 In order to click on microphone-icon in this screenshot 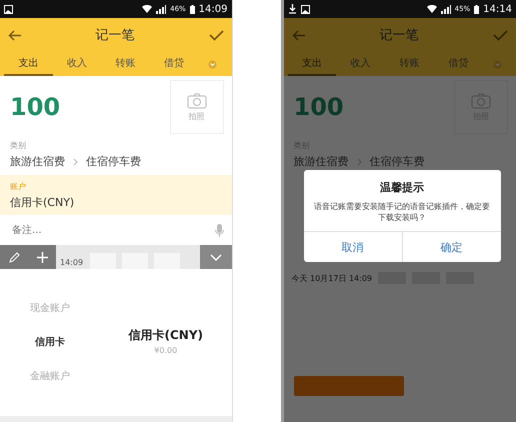, I will do `click(219, 230)`.